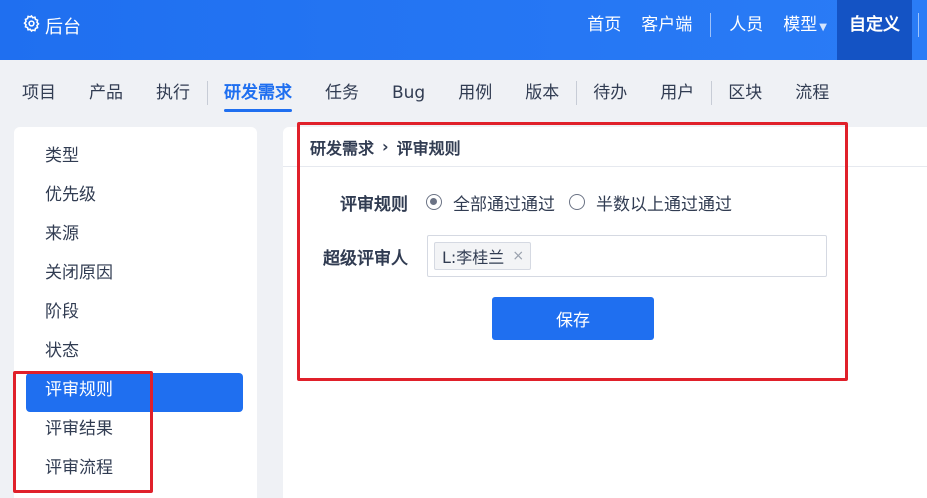 This screenshot has width=927, height=498. Describe the element at coordinates (745, 90) in the screenshot. I see `tab-block: 区块` at that location.